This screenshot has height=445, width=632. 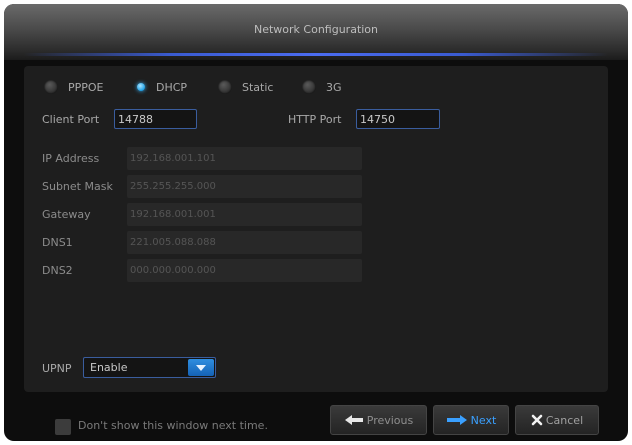 I want to click on next-button: Next, so click(x=471, y=420).